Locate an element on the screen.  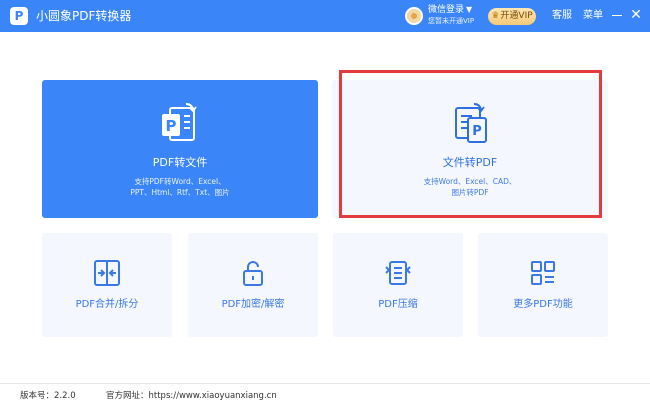
open-vip-button: ♛开通VIP is located at coordinates (512, 16).